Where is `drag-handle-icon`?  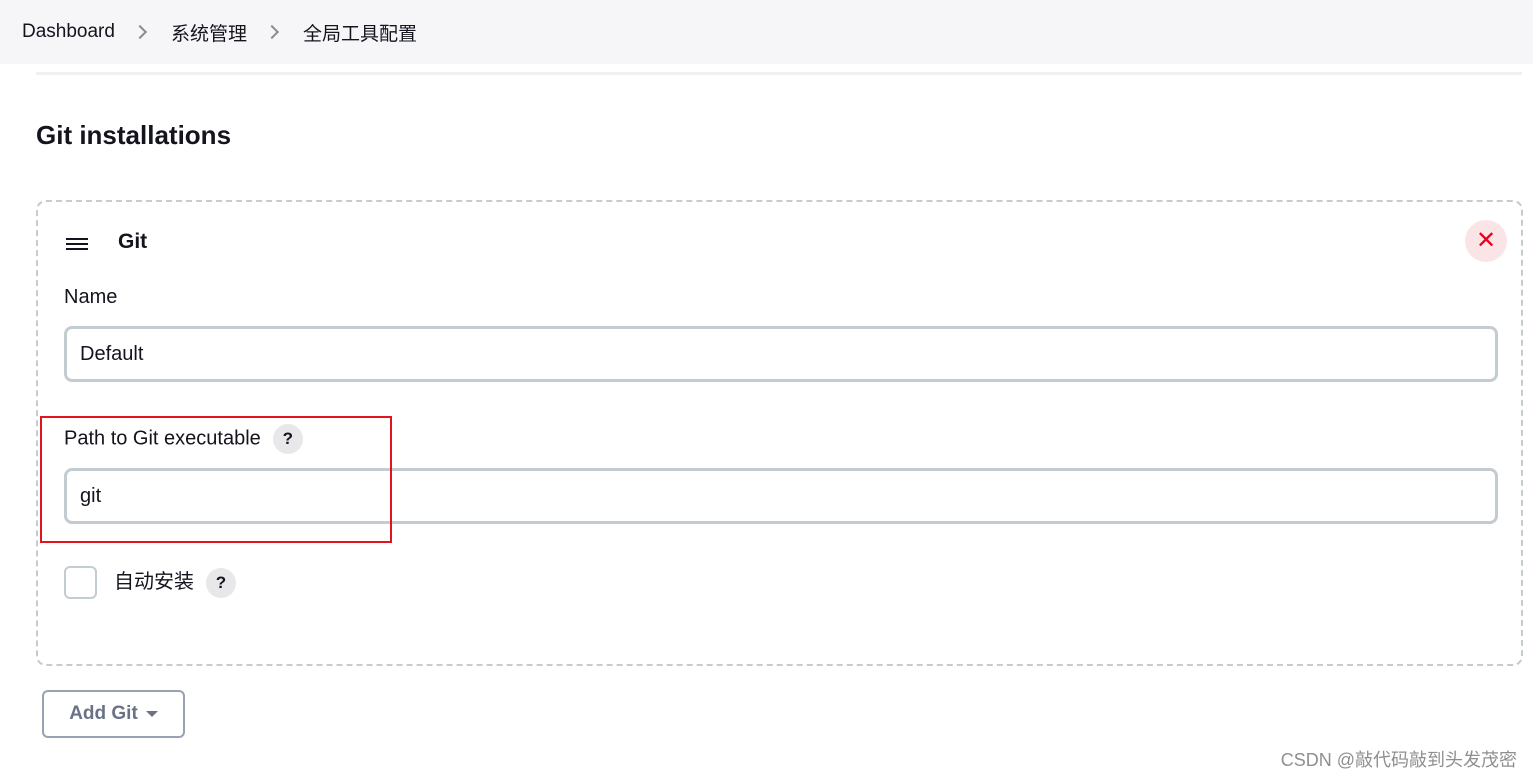
drag-handle-icon is located at coordinates (77, 244).